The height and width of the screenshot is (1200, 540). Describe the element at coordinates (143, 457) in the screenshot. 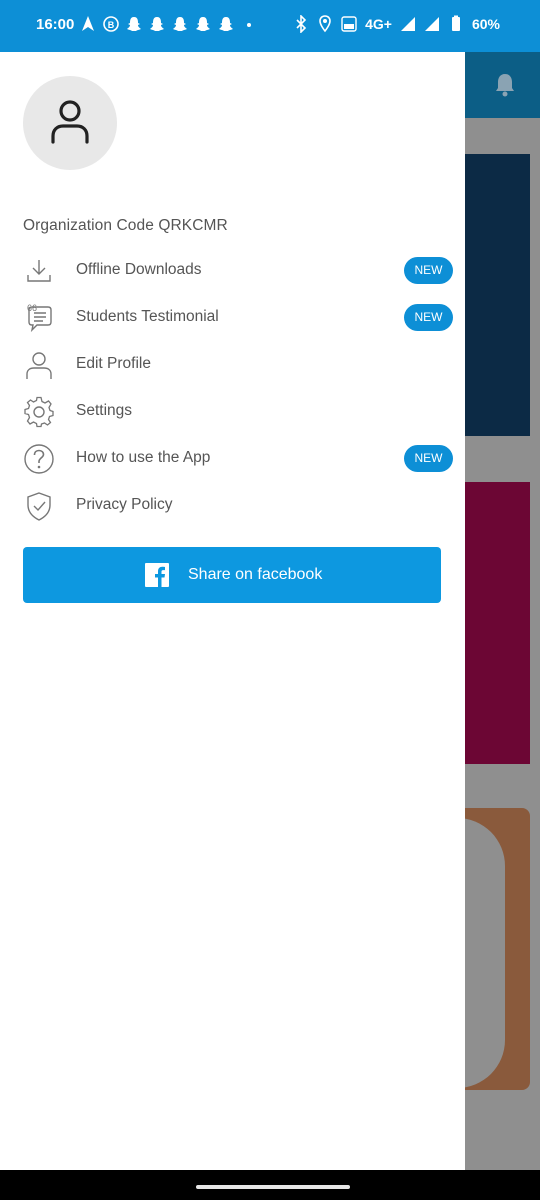

I see `menu-item-label: How to use the App` at that location.